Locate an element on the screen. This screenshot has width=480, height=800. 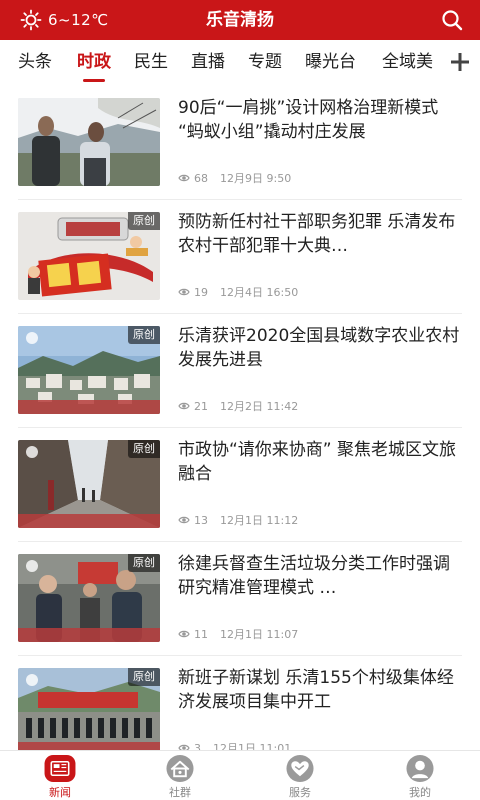
news-meta: 68 12月9日 9:50 is located at coordinates (234, 178).